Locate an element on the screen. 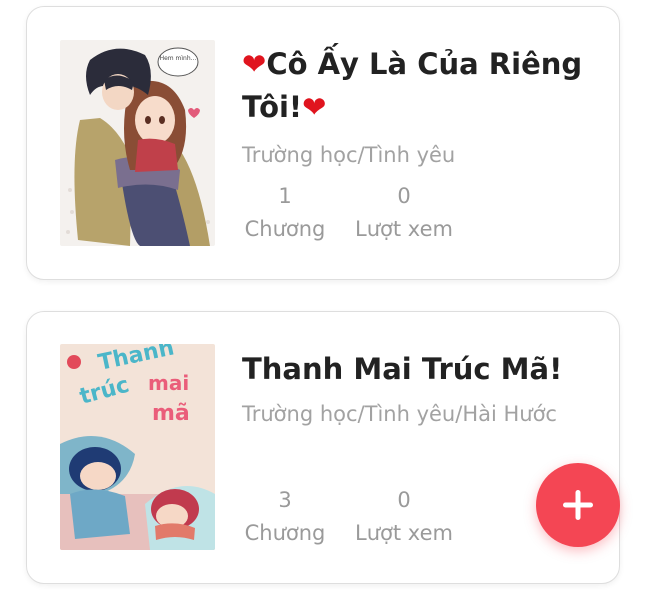 The width and height of the screenshot is (648, 600). story-title: ❤Cô Ấy Là Của Riêng Tôi!❤ is located at coordinates (422, 86).